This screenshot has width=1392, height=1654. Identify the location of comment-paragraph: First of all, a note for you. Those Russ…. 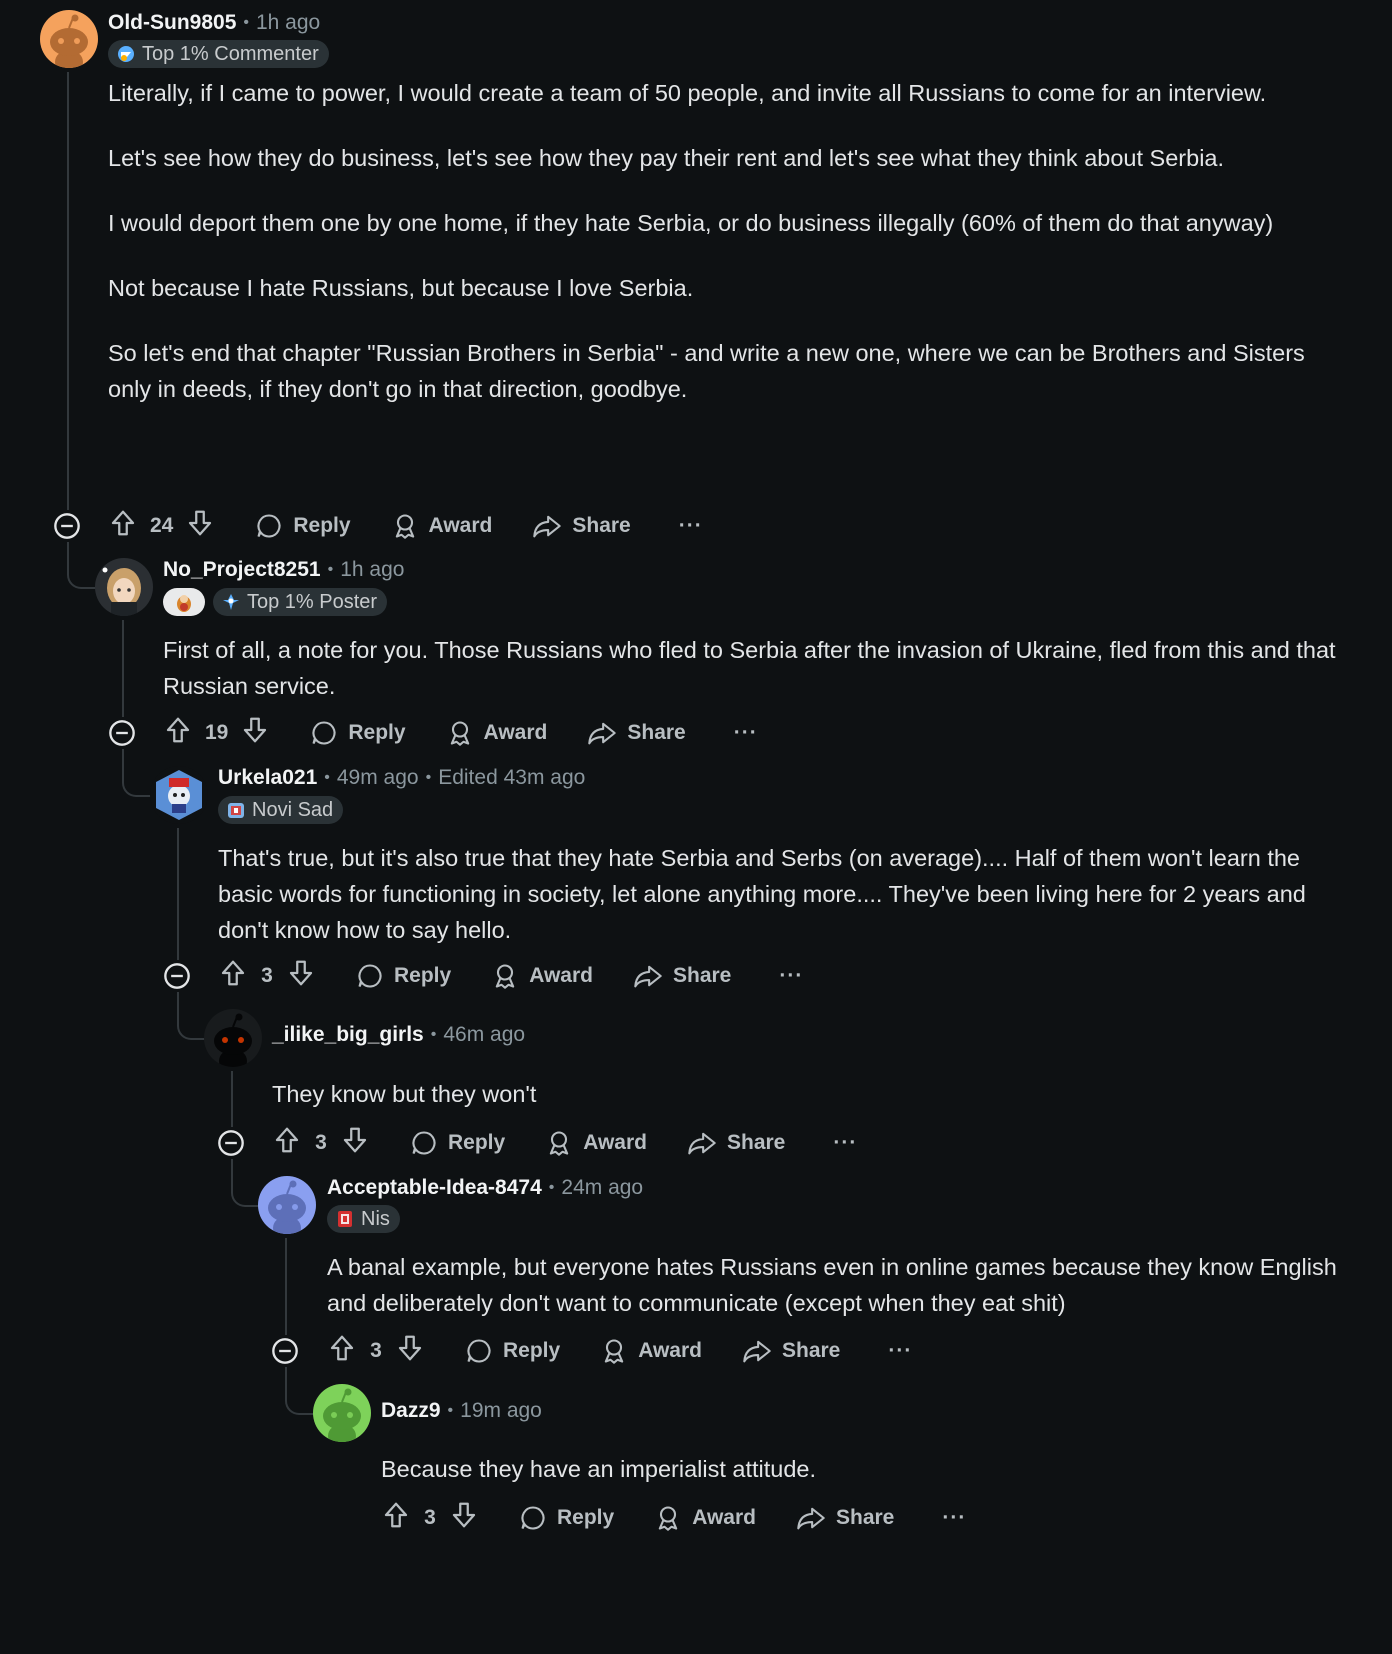
(749, 668).